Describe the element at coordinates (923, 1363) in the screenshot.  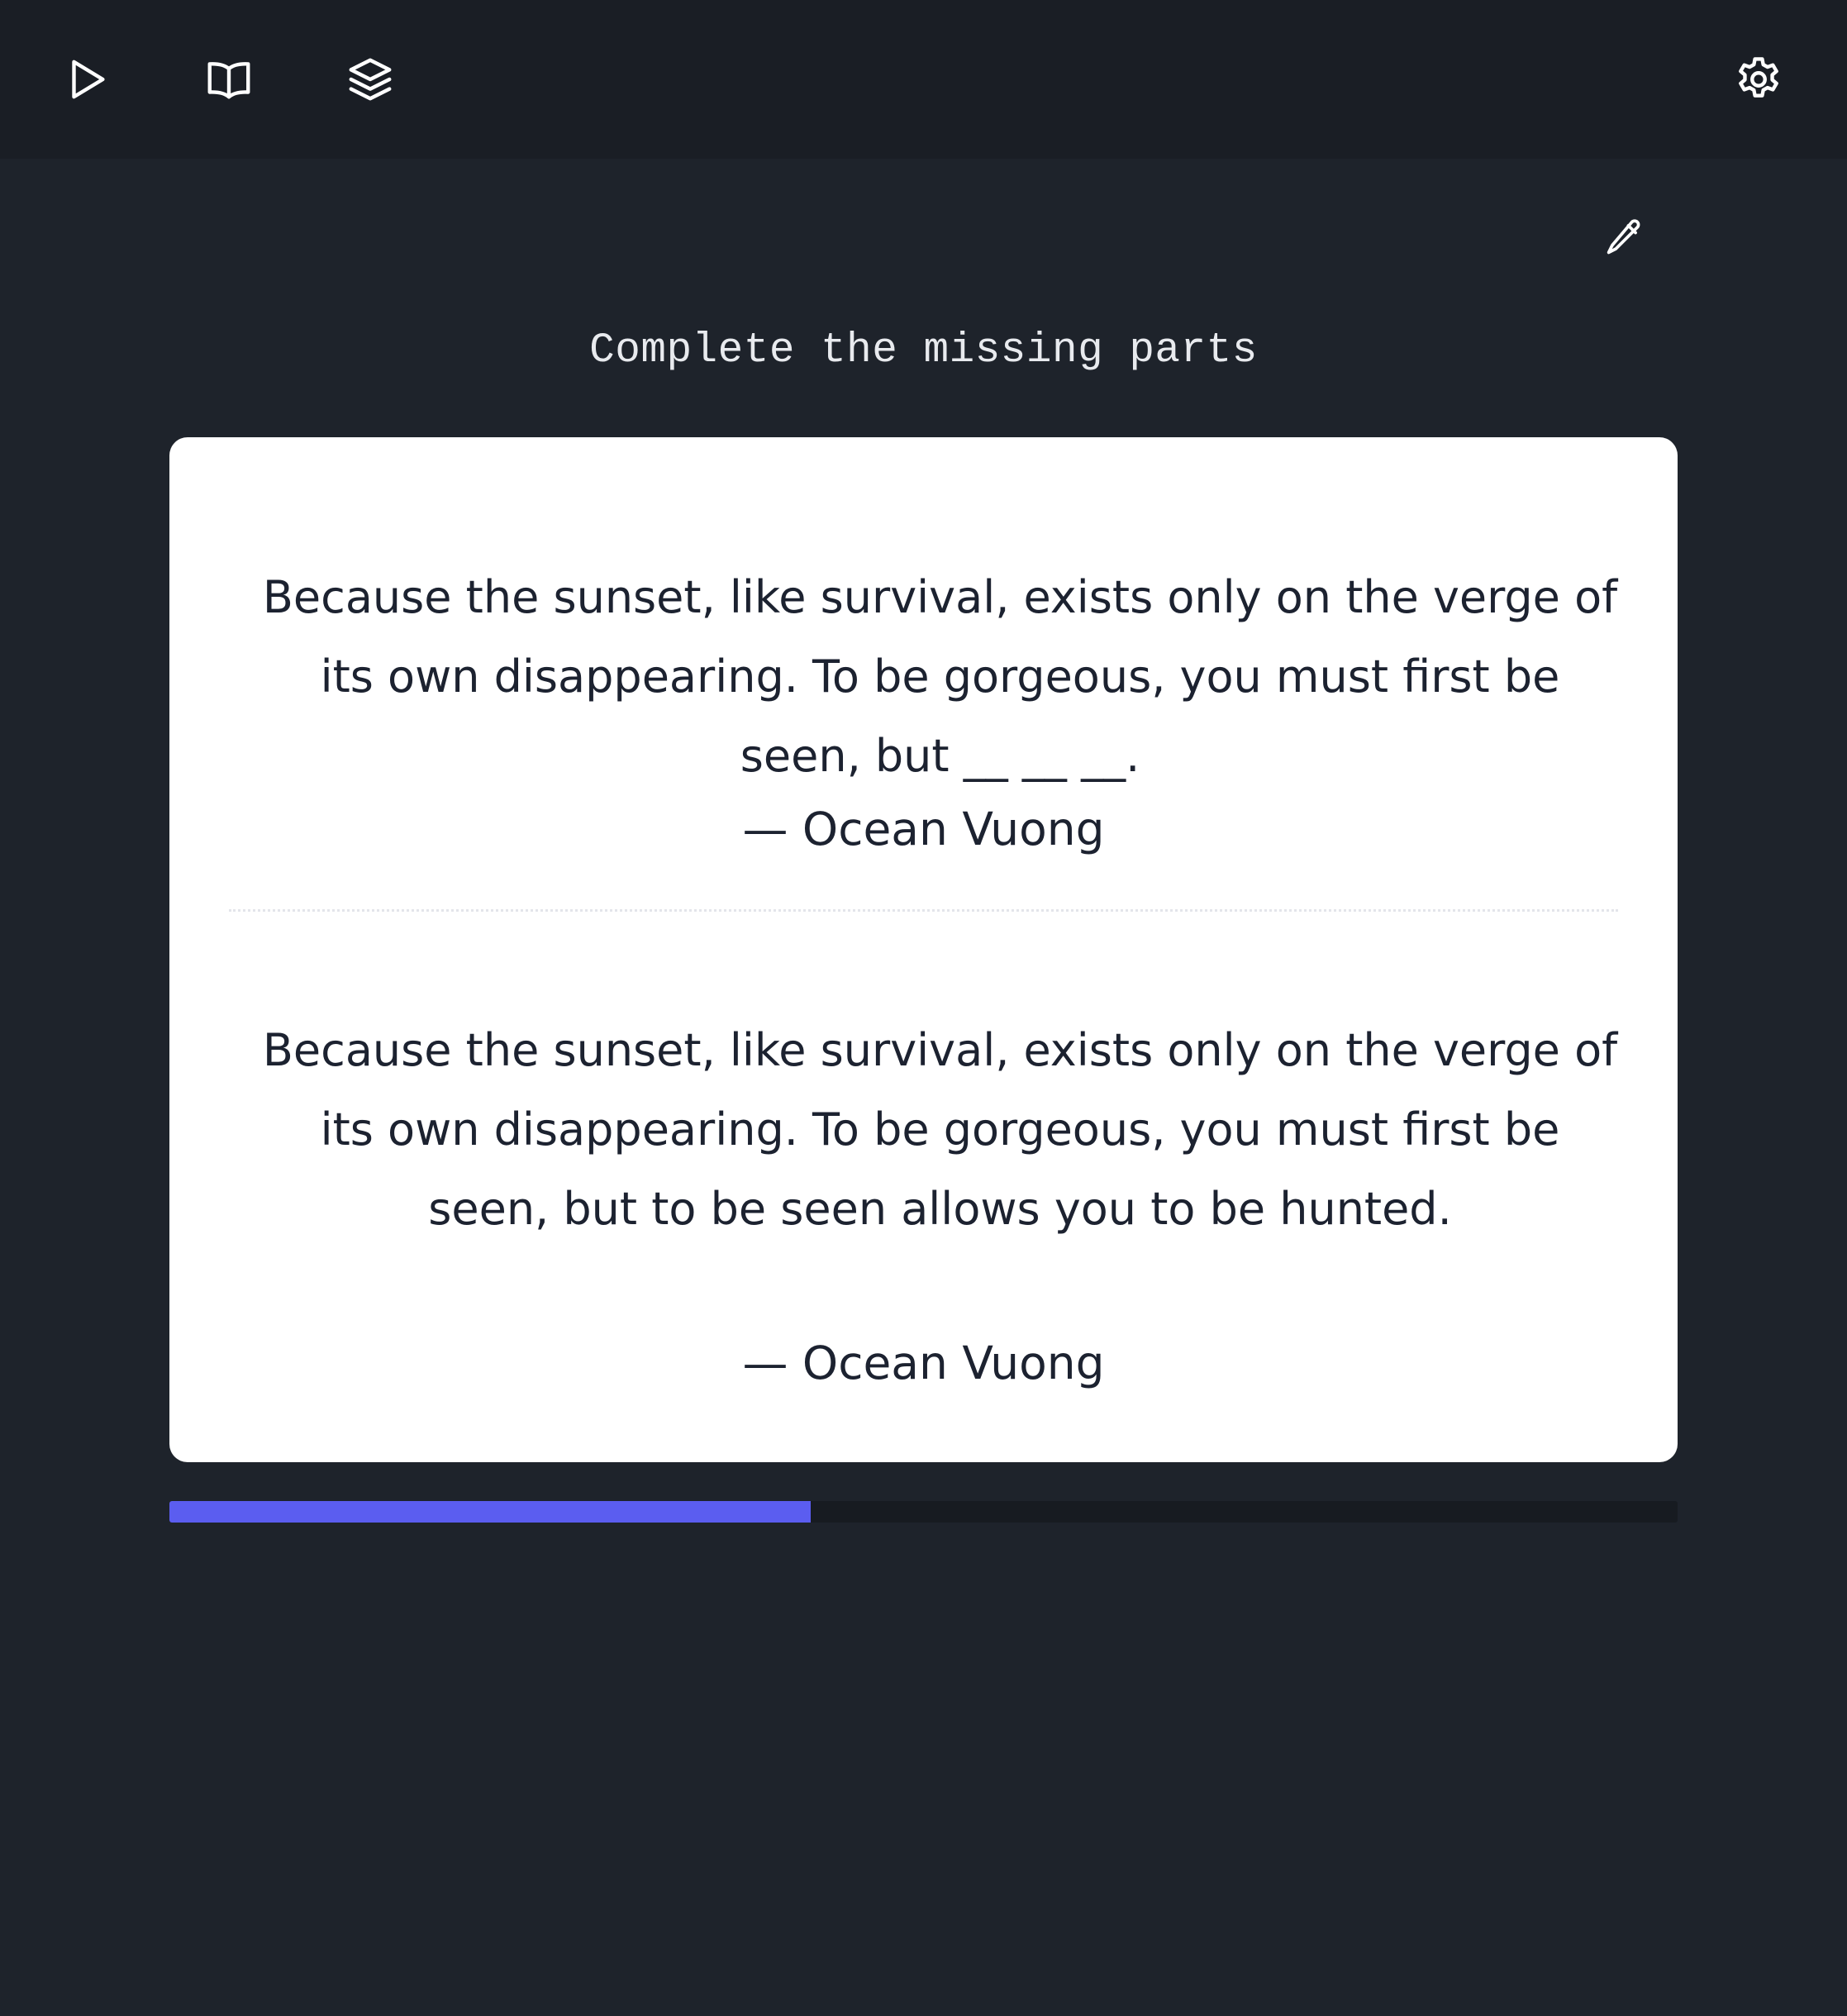
I see `answer-author: — Ocean Vuong` at that location.